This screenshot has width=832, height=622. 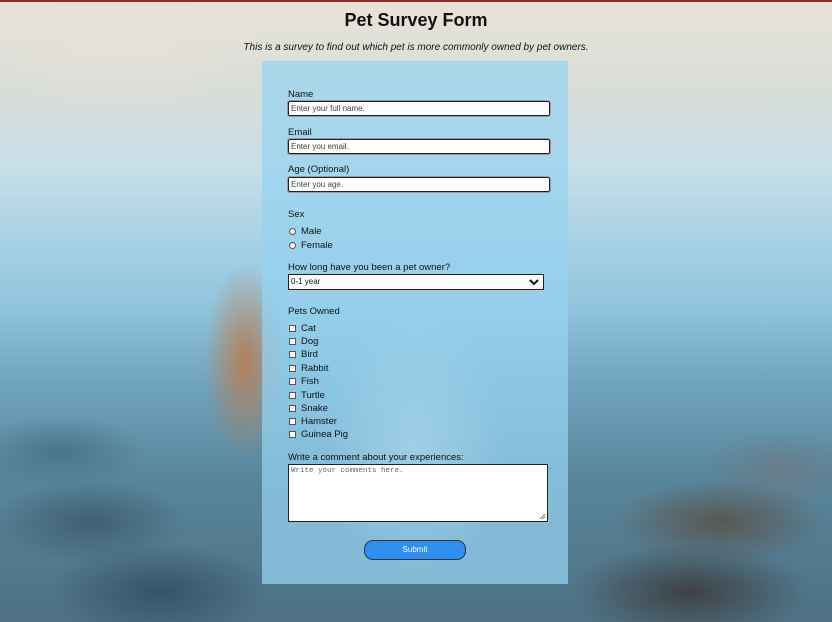 I want to click on pet-option-bird: Bird, so click(x=303, y=354).